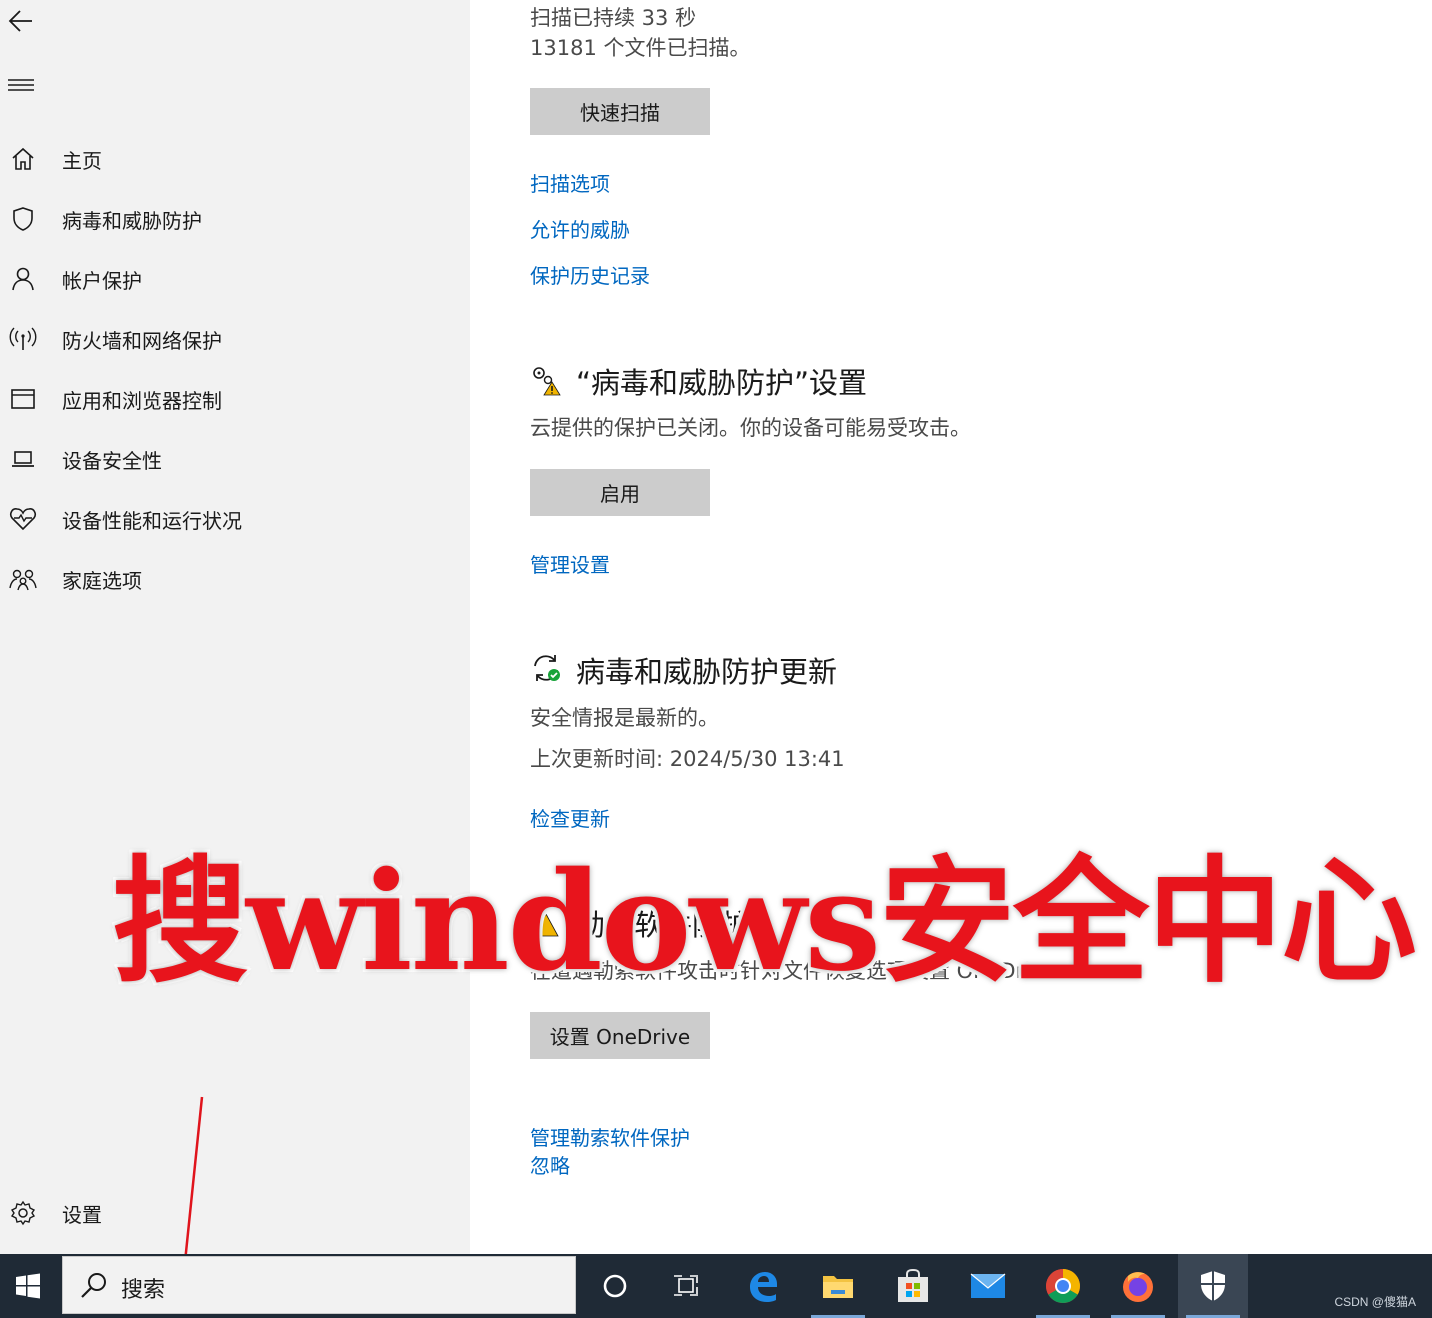 Image resolution: width=1432 pixels, height=1318 pixels. I want to click on taskbar: 搜索 CSDN @傻猫A, so click(716, 1286).